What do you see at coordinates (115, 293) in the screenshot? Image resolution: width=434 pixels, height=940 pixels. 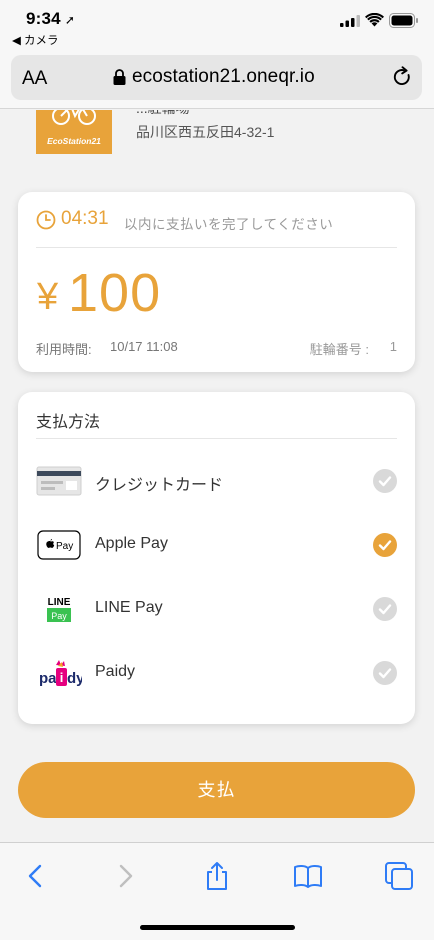 I see `payment-amount: 100` at bounding box center [115, 293].